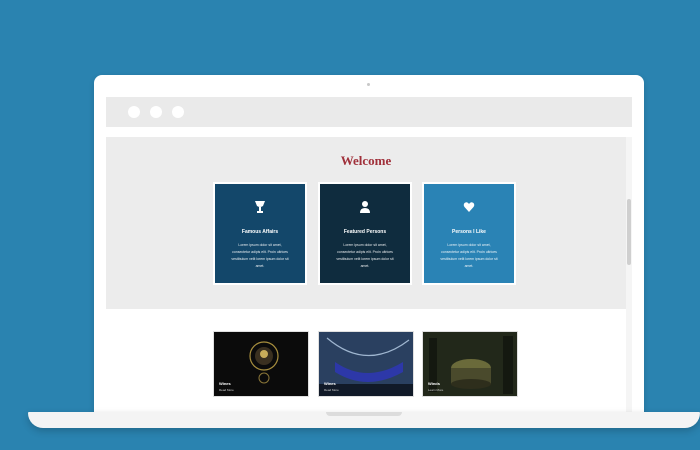 The width and height of the screenshot is (700, 450). What do you see at coordinates (368, 84) in the screenshot?
I see `camera-icon` at bounding box center [368, 84].